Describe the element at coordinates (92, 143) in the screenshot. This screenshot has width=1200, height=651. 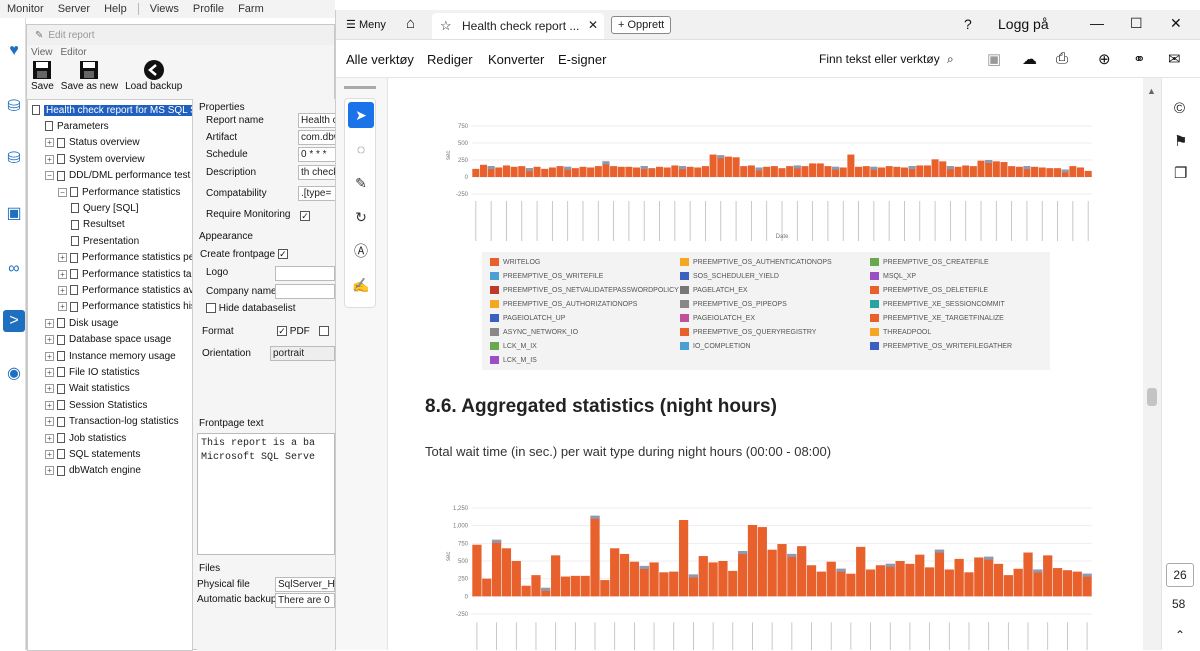
I see `tree-item: + Status overview` at that location.